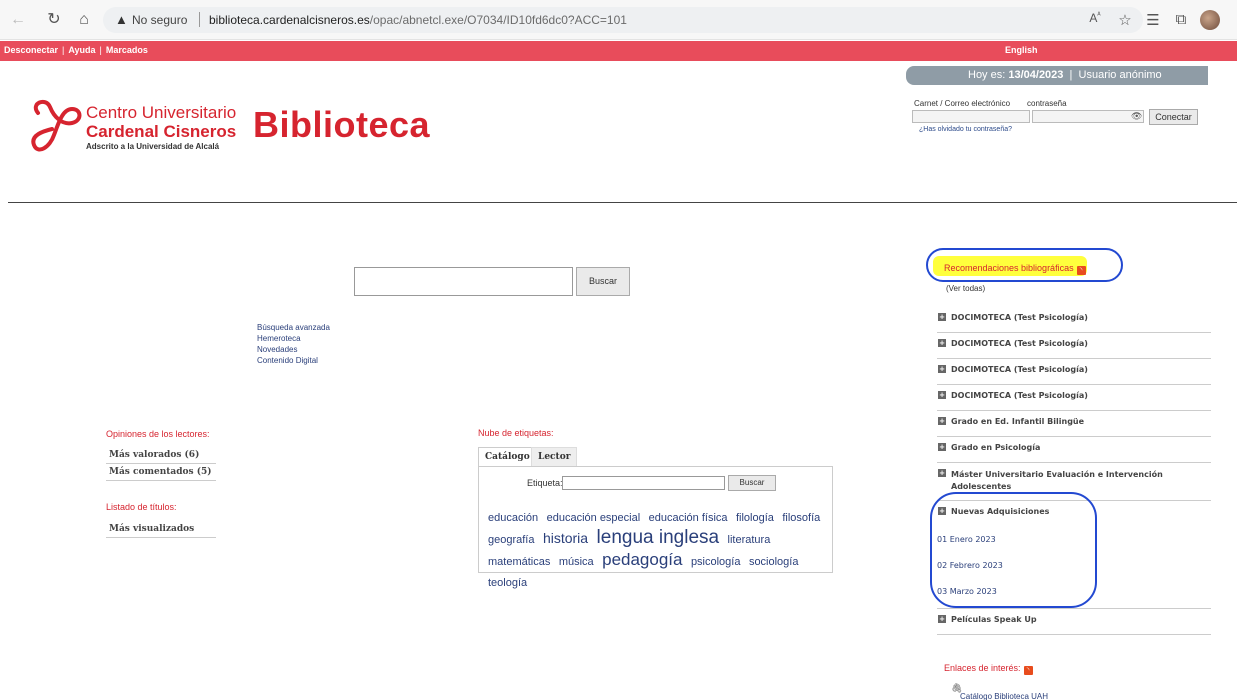  Describe the element at coordinates (1181, 19) in the screenshot. I see `collections-icon: ⧉` at that location.